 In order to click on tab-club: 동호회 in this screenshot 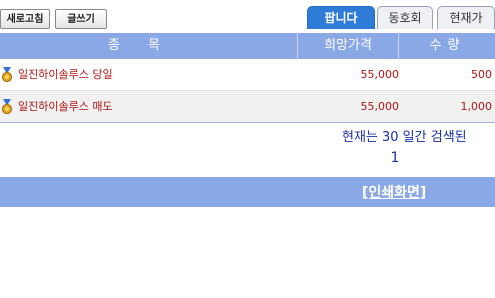, I will do `click(405, 17)`.